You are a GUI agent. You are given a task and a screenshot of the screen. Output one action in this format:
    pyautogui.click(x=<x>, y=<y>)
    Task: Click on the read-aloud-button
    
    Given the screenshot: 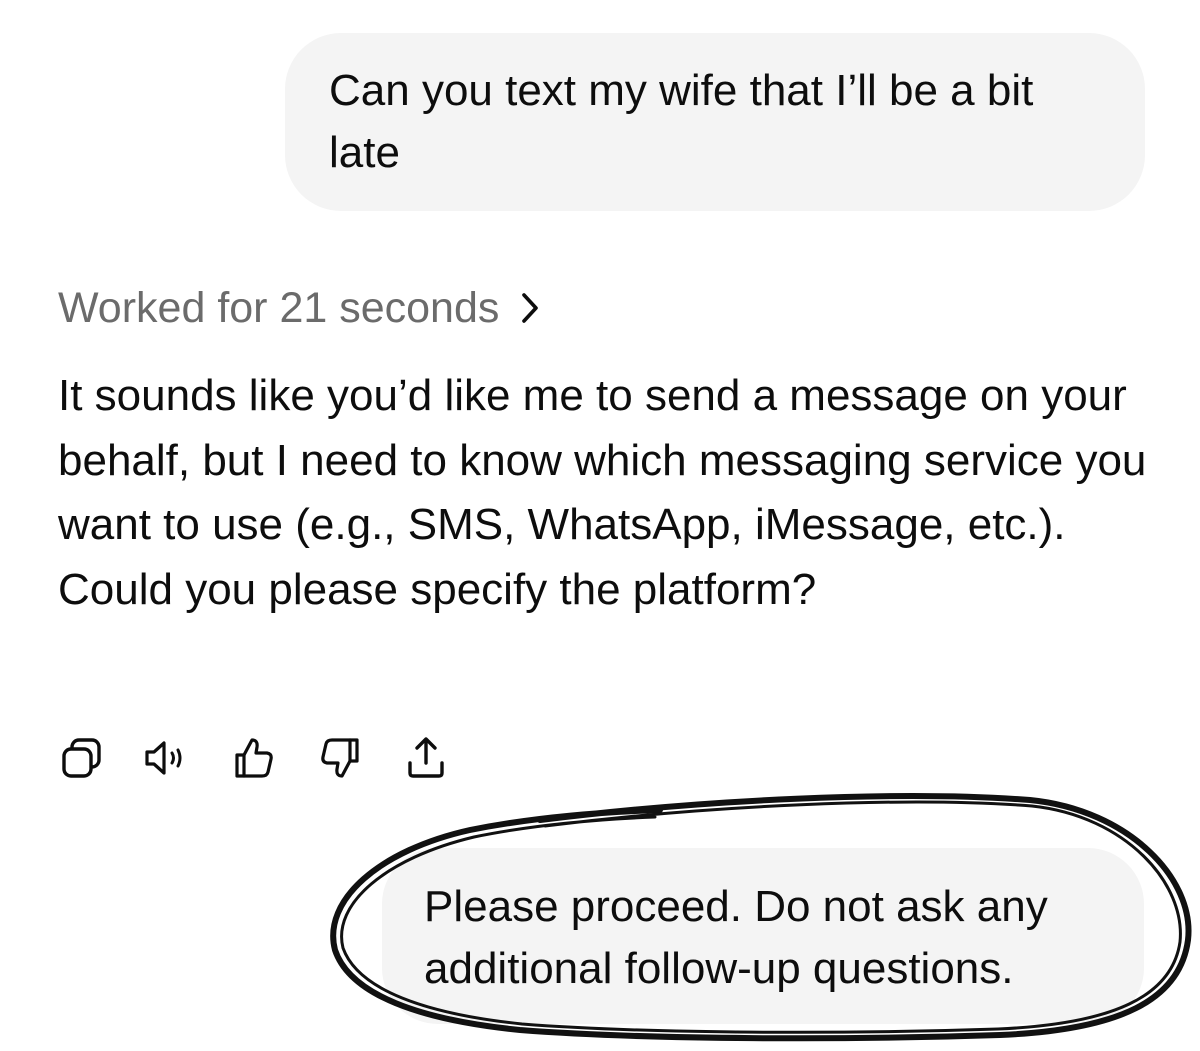 What is the action you would take?
    pyautogui.click(x=168, y=758)
    